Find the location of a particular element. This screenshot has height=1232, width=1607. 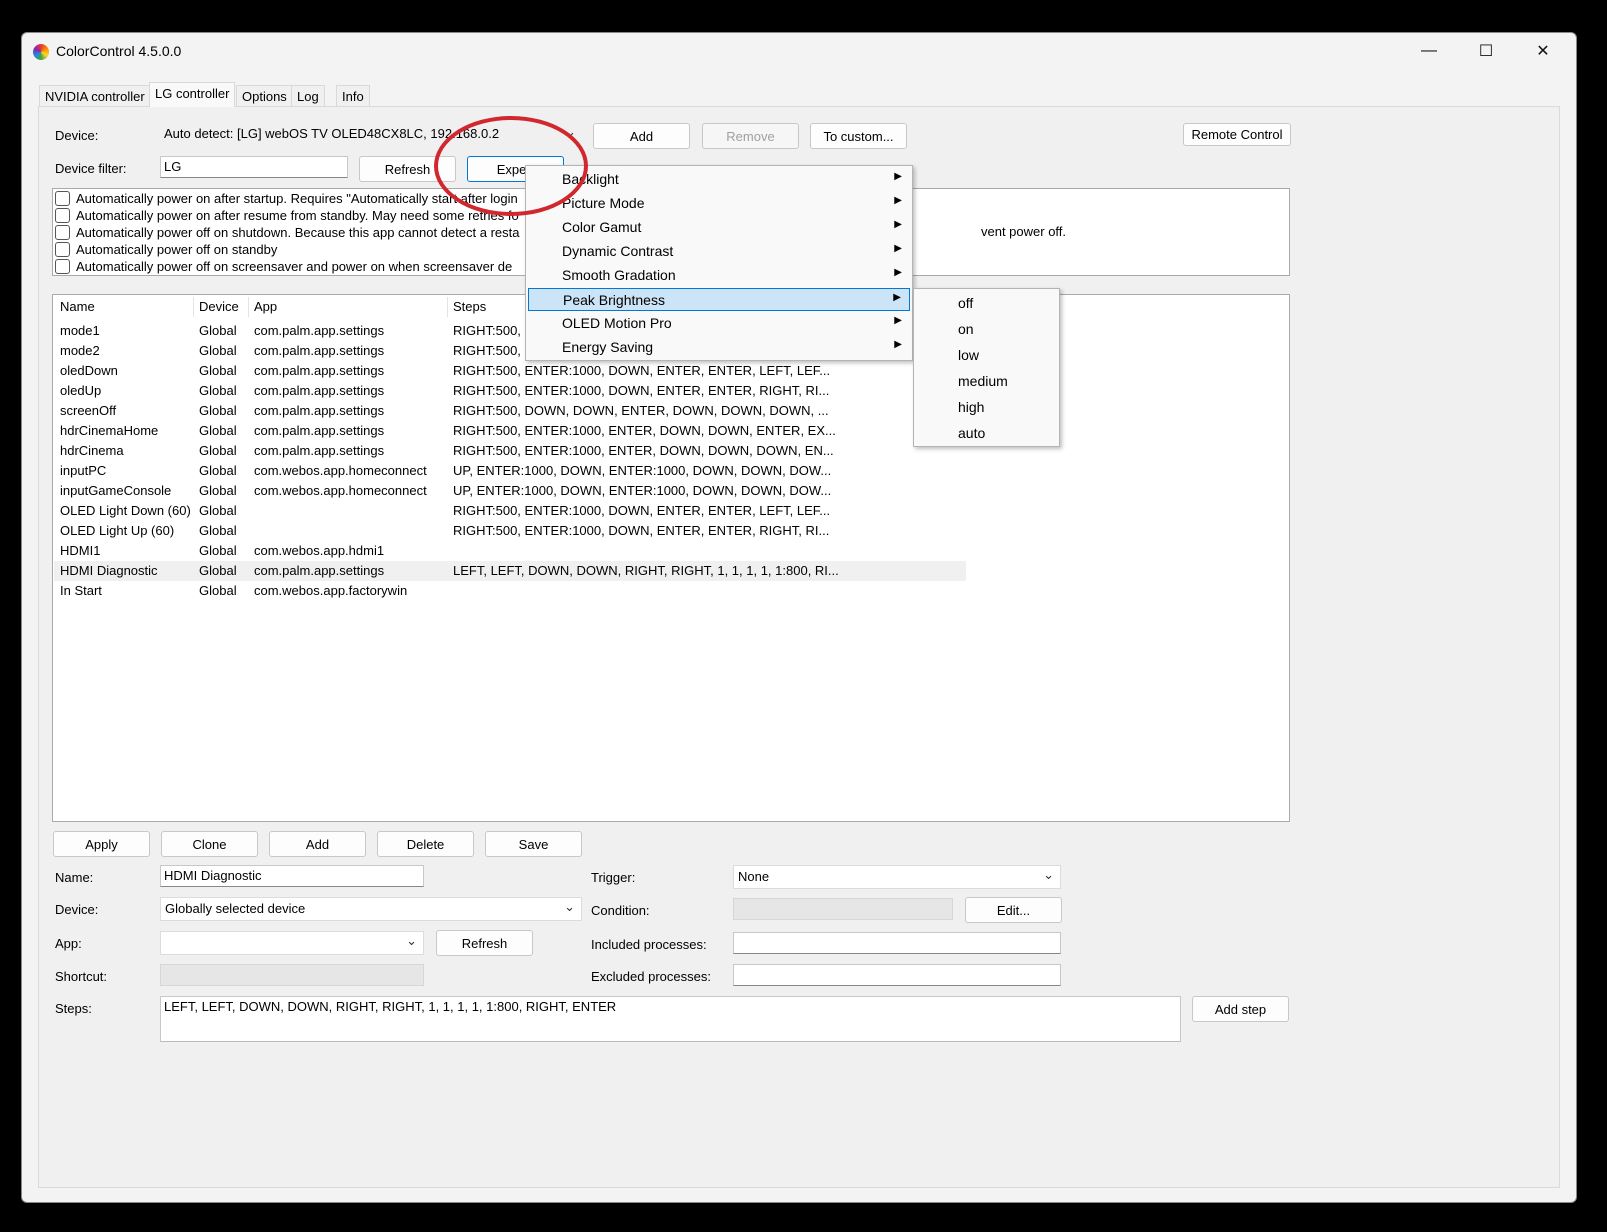

minimize-button: — is located at coordinates (1429, 51).